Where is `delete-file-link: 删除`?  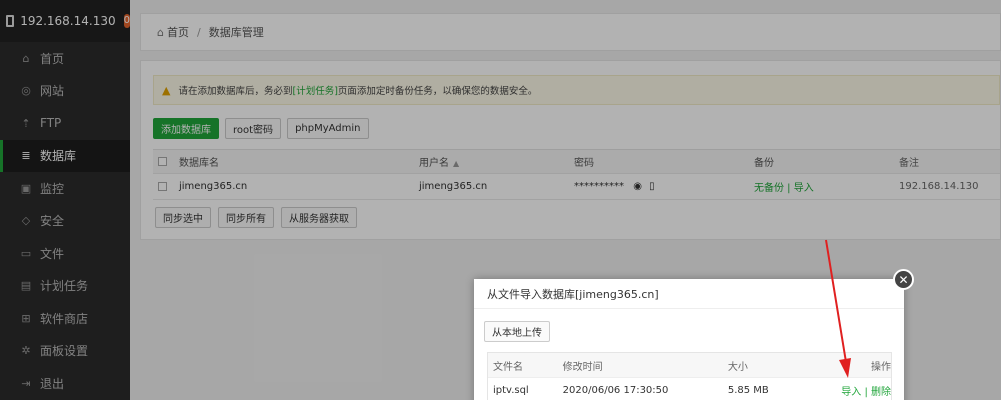
delete-file-link: 删除 is located at coordinates (881, 392).